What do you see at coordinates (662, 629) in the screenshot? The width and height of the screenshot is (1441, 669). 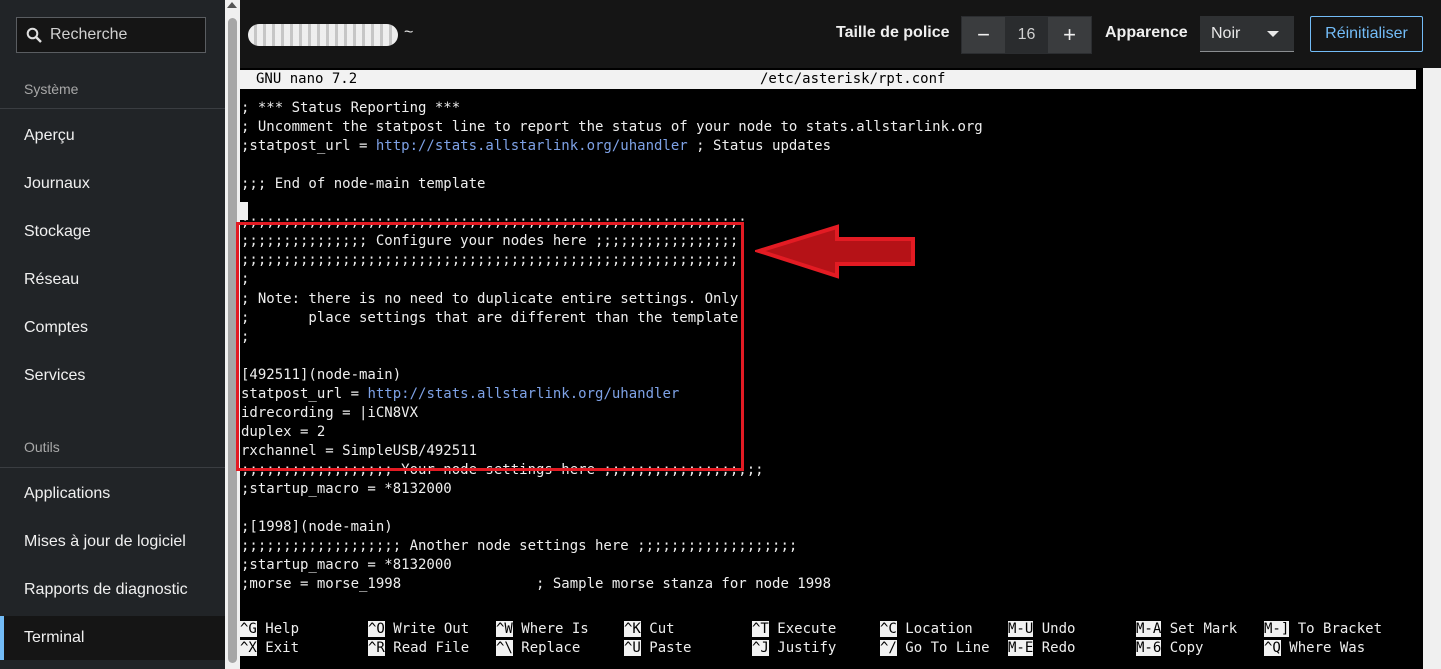 I see `shortcut-label: Cut` at bounding box center [662, 629].